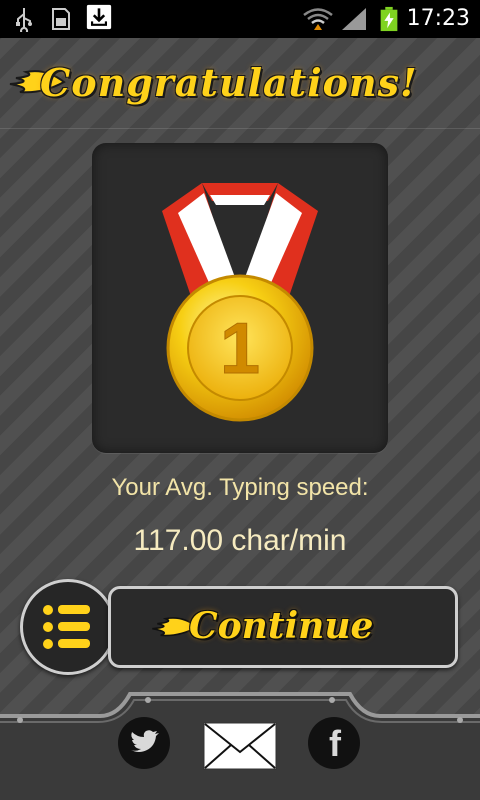  I want to click on twitter-button, so click(144, 743).